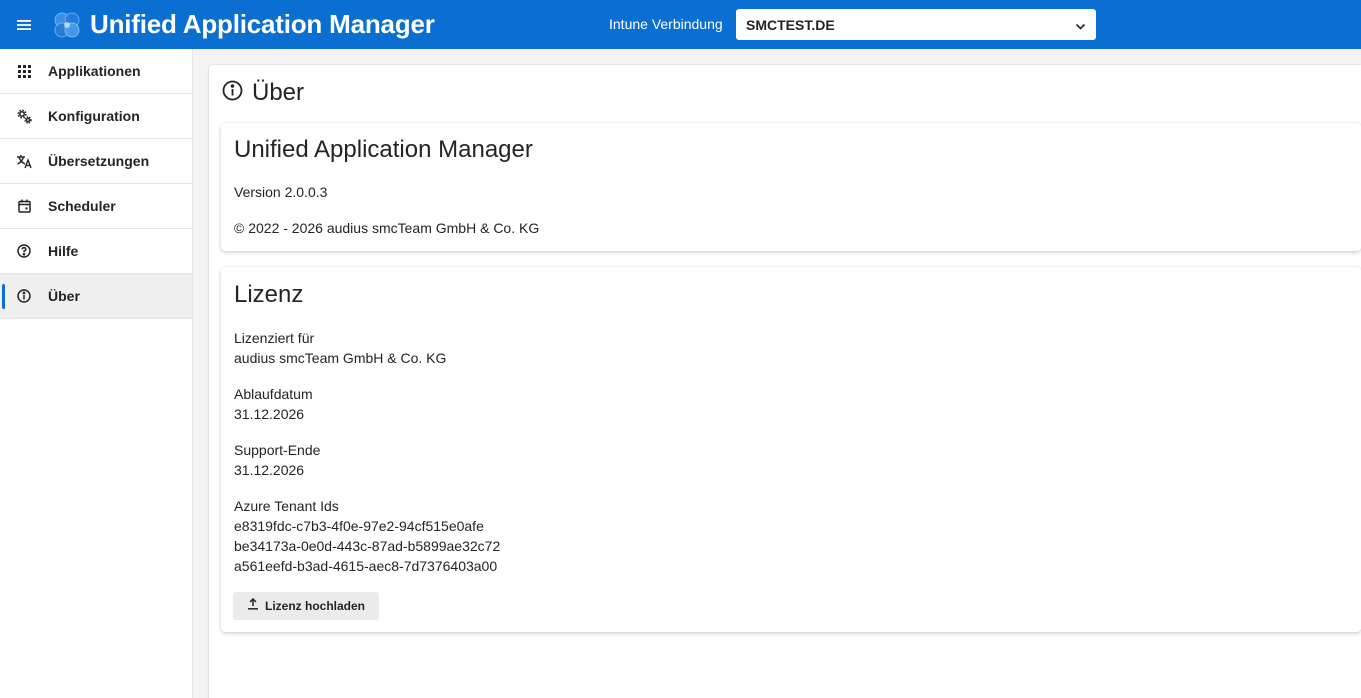  I want to click on version-text: Version 2.0.0.3, so click(281, 192).